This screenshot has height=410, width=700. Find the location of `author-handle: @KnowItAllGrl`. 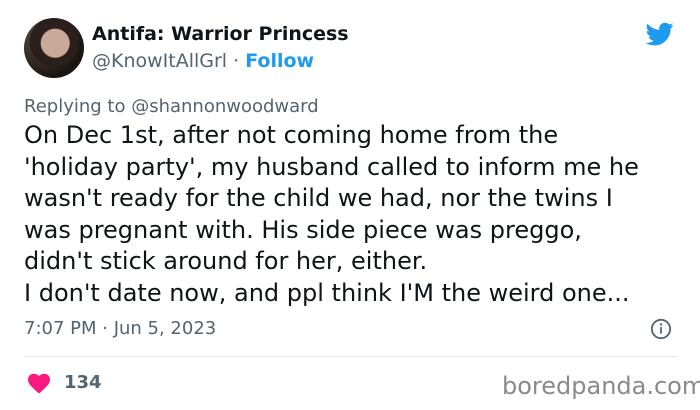

author-handle: @KnowItAllGrl is located at coordinates (159, 61).